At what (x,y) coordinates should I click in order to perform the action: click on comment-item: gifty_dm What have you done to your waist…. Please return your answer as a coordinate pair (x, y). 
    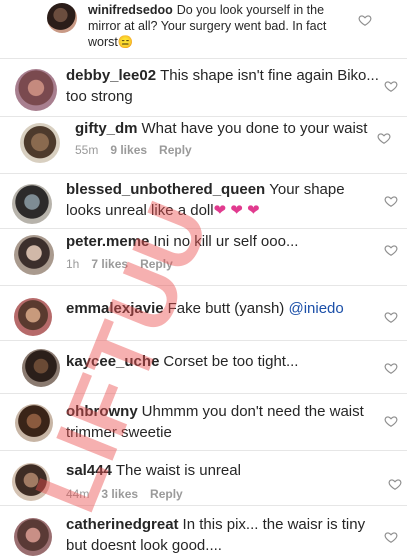
    Looking at the image, I should click on (203, 145).